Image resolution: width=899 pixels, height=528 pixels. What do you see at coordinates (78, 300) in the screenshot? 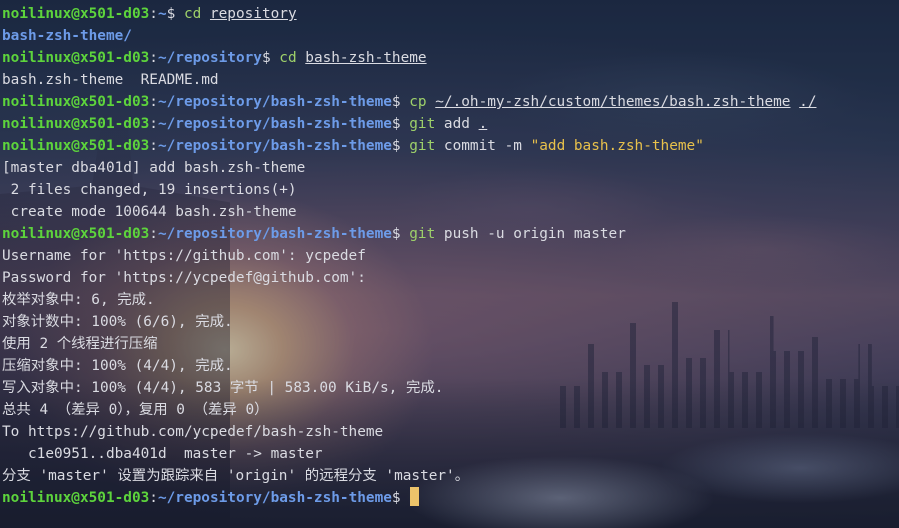
I see `output-text: 枚举对象中: 6, 完成.` at bounding box center [78, 300].